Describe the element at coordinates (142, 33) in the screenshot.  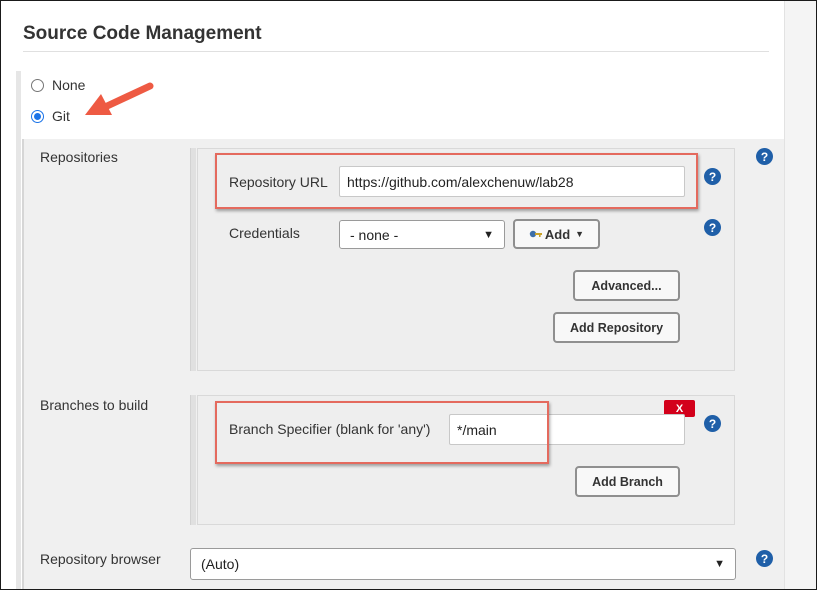
I see `section-title: Source Code Management` at that location.